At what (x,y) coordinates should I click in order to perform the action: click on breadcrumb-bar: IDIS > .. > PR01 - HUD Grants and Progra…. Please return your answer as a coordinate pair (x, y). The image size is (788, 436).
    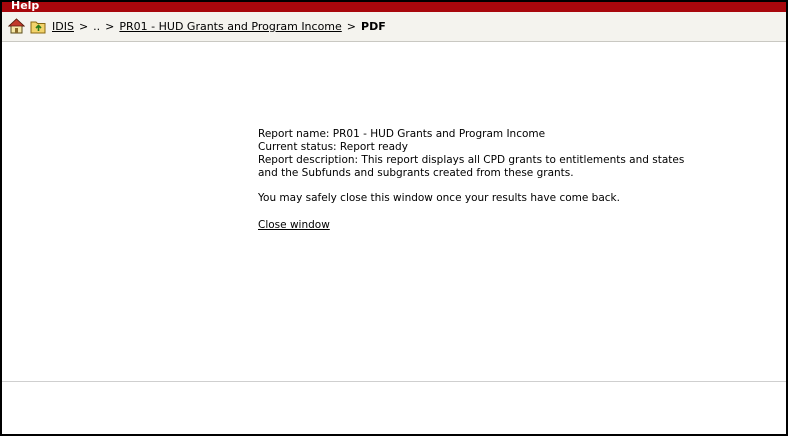
    Looking at the image, I should click on (394, 27).